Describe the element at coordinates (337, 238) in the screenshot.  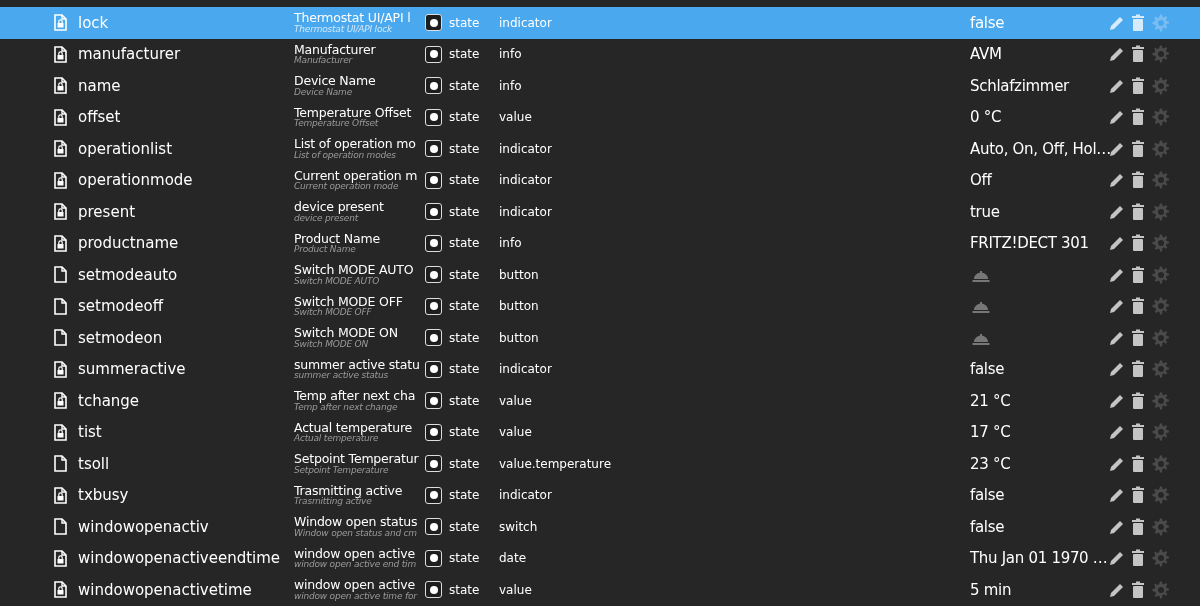
I see `object-name: Product Name` at that location.